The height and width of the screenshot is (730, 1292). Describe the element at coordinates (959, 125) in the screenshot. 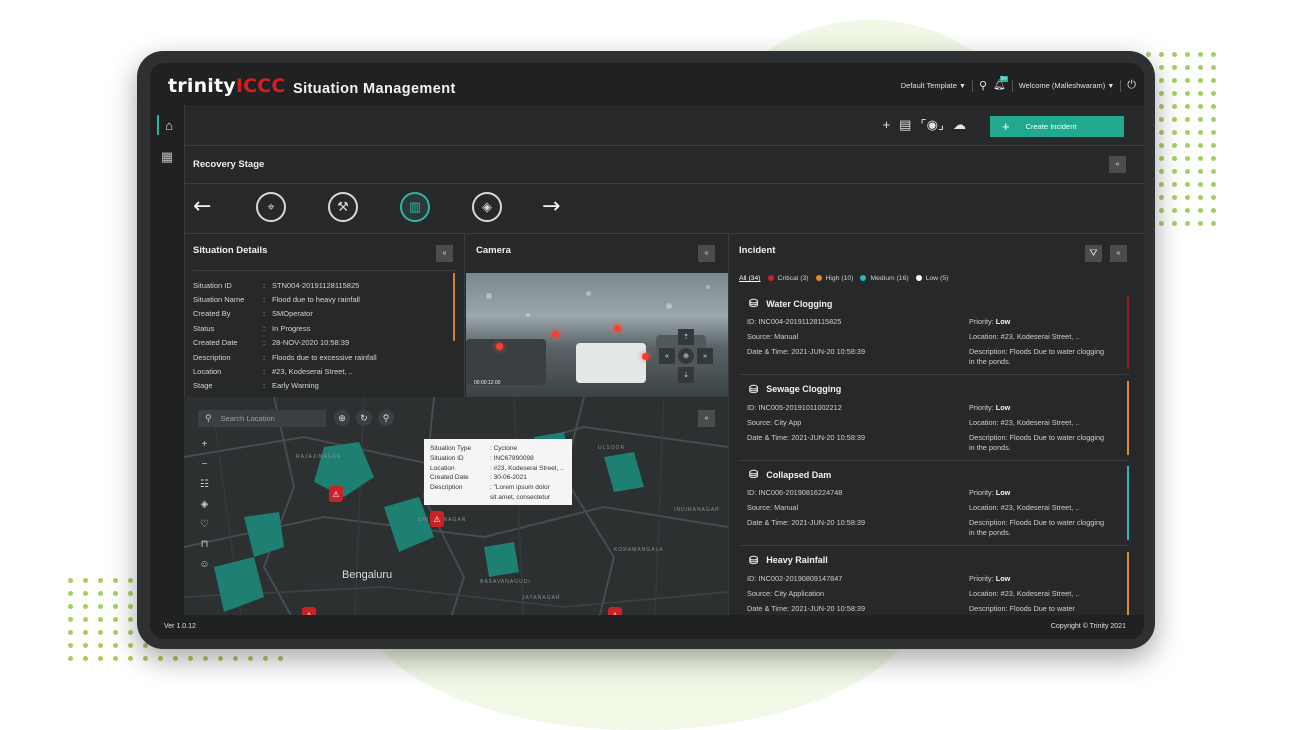

I see `cloud-icon: ☁` at that location.